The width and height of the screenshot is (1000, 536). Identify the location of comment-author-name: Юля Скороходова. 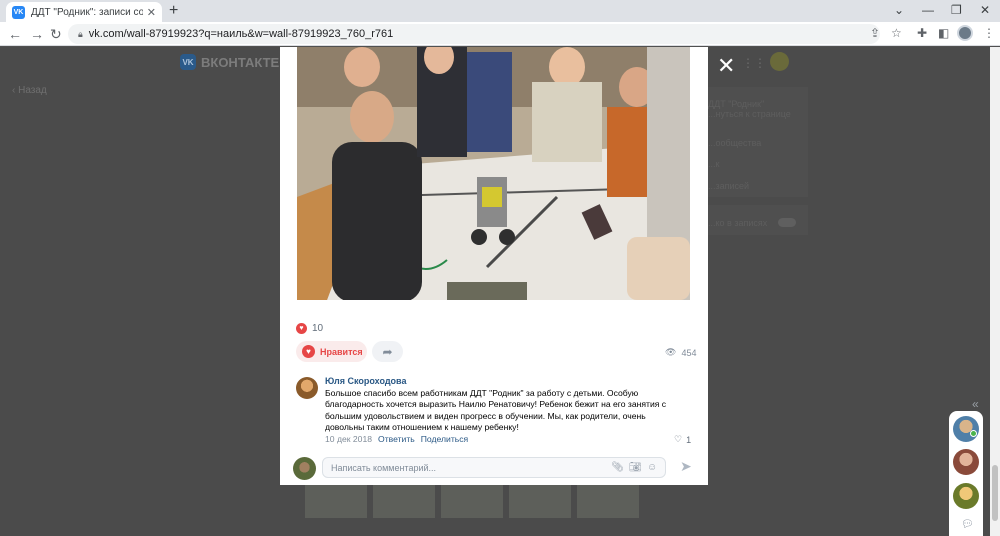
(365, 381).